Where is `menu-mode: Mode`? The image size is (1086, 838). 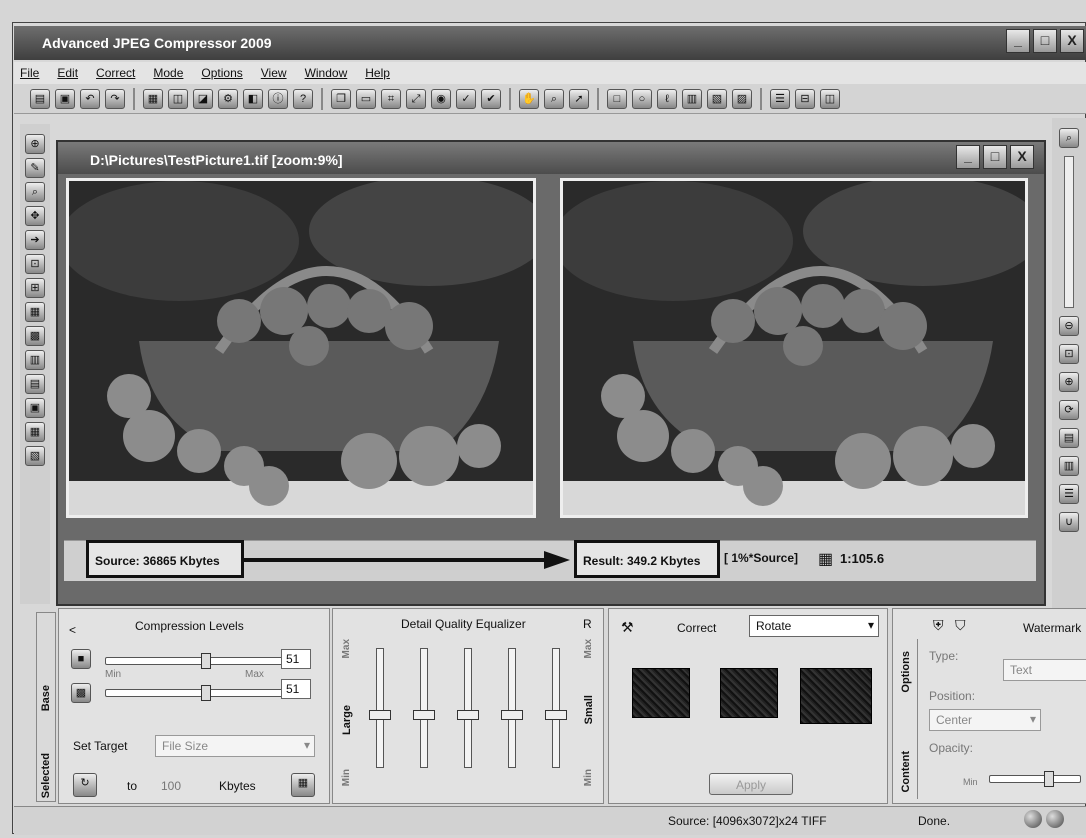 menu-mode: Mode is located at coordinates (168, 75).